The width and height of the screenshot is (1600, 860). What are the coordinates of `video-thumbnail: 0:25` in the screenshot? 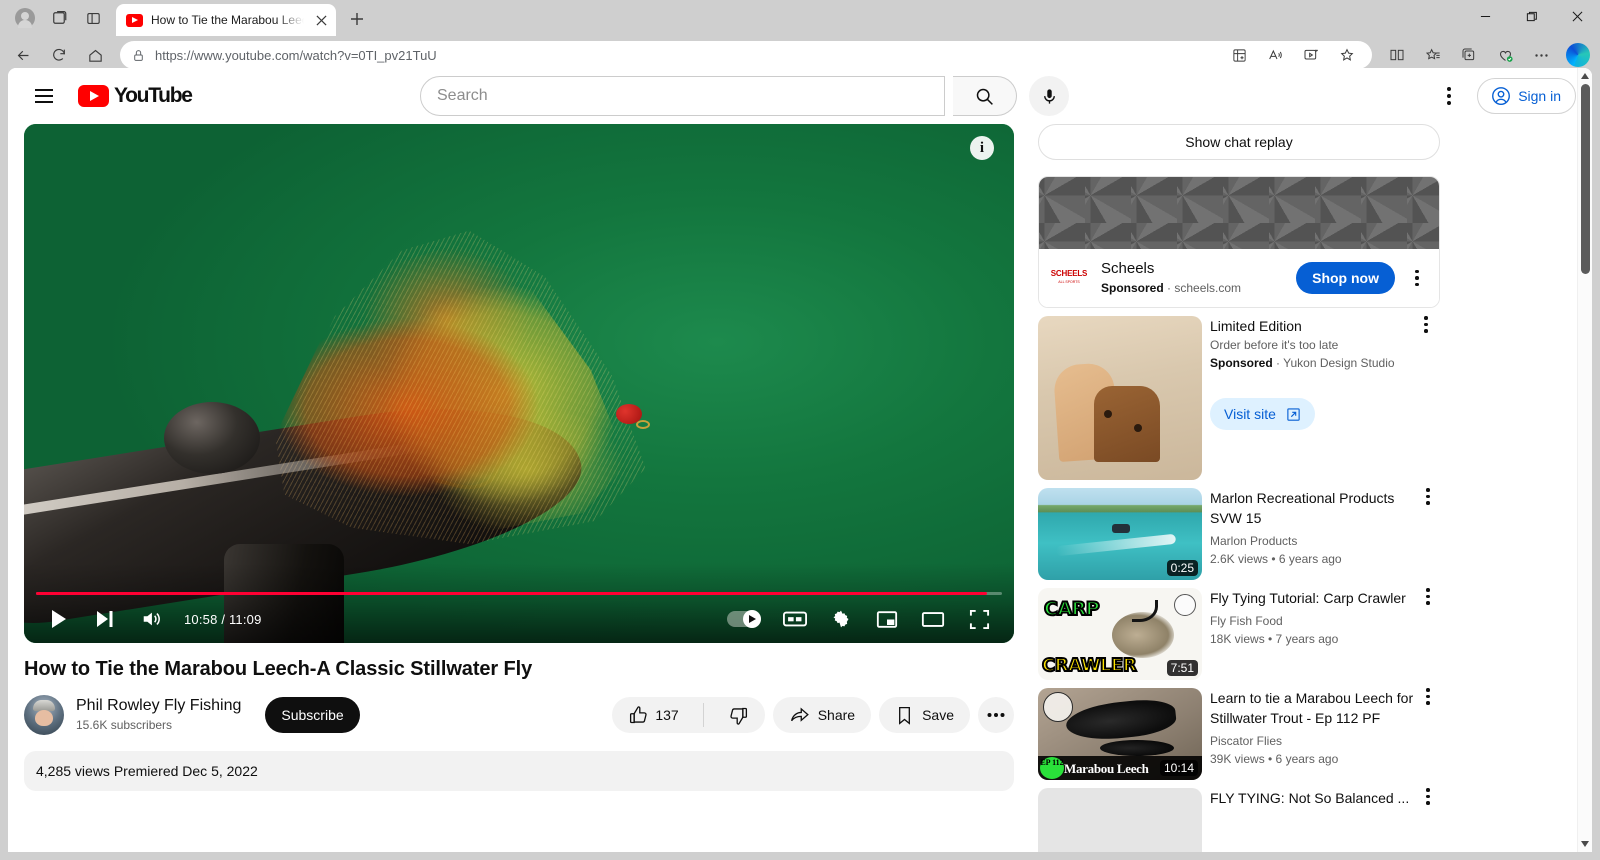 It's located at (1120, 534).